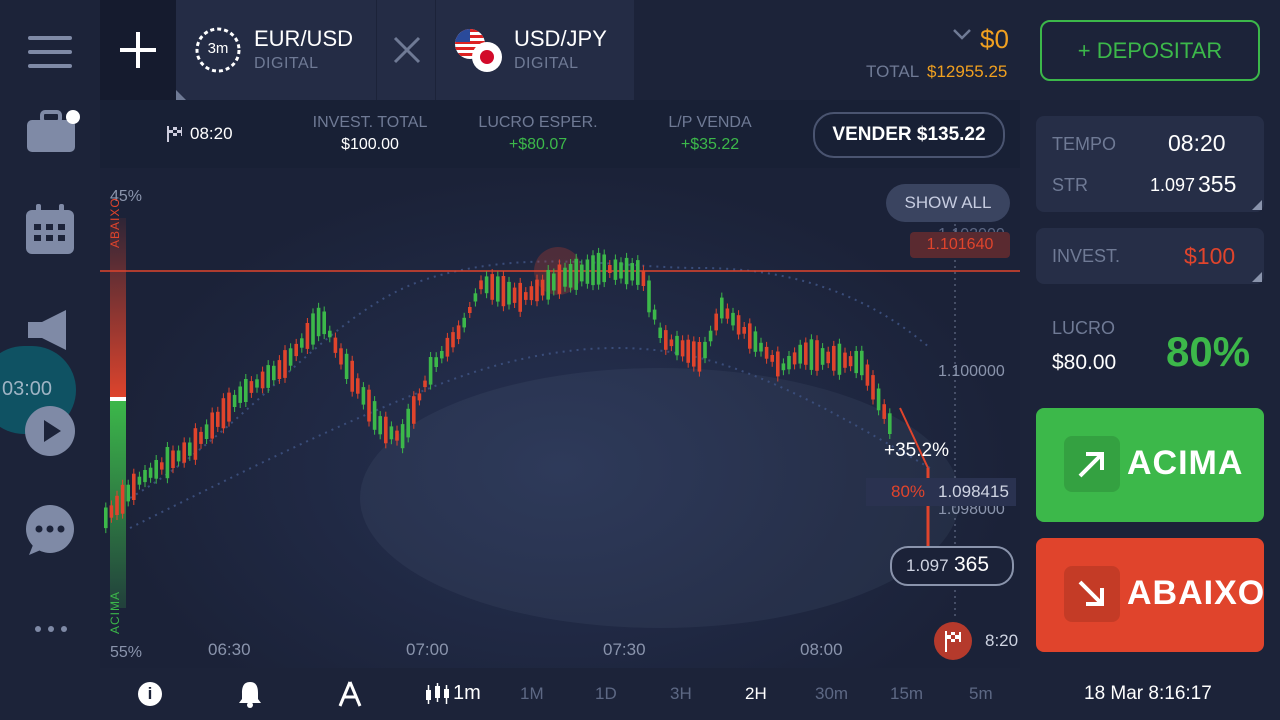 This screenshot has width=1280, height=720. Describe the element at coordinates (821, 649) in the screenshot. I see `time-tick: 08:00` at that location.